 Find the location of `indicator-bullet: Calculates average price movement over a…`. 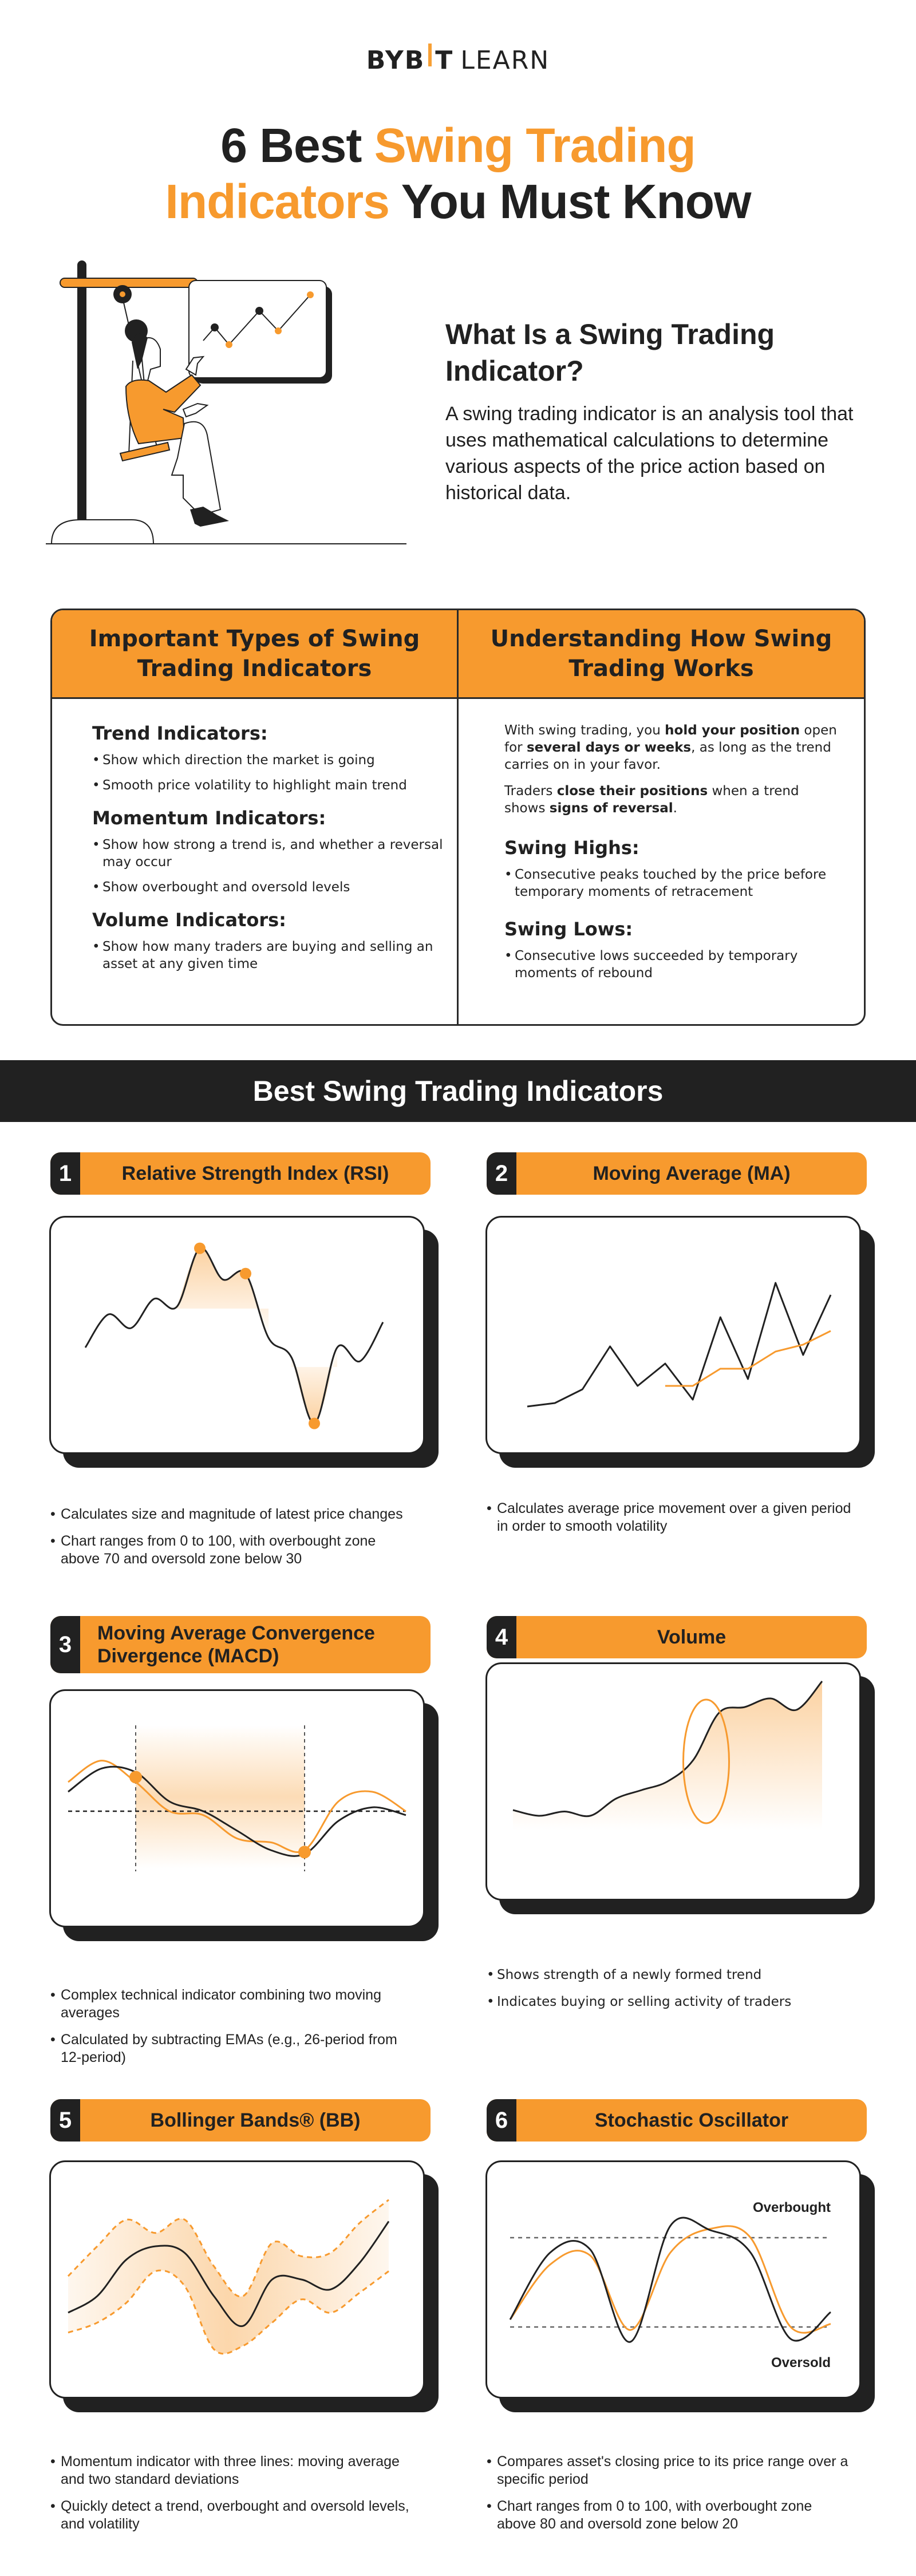

indicator-bullet: Calculates average price movement over a… is located at coordinates (670, 1517).